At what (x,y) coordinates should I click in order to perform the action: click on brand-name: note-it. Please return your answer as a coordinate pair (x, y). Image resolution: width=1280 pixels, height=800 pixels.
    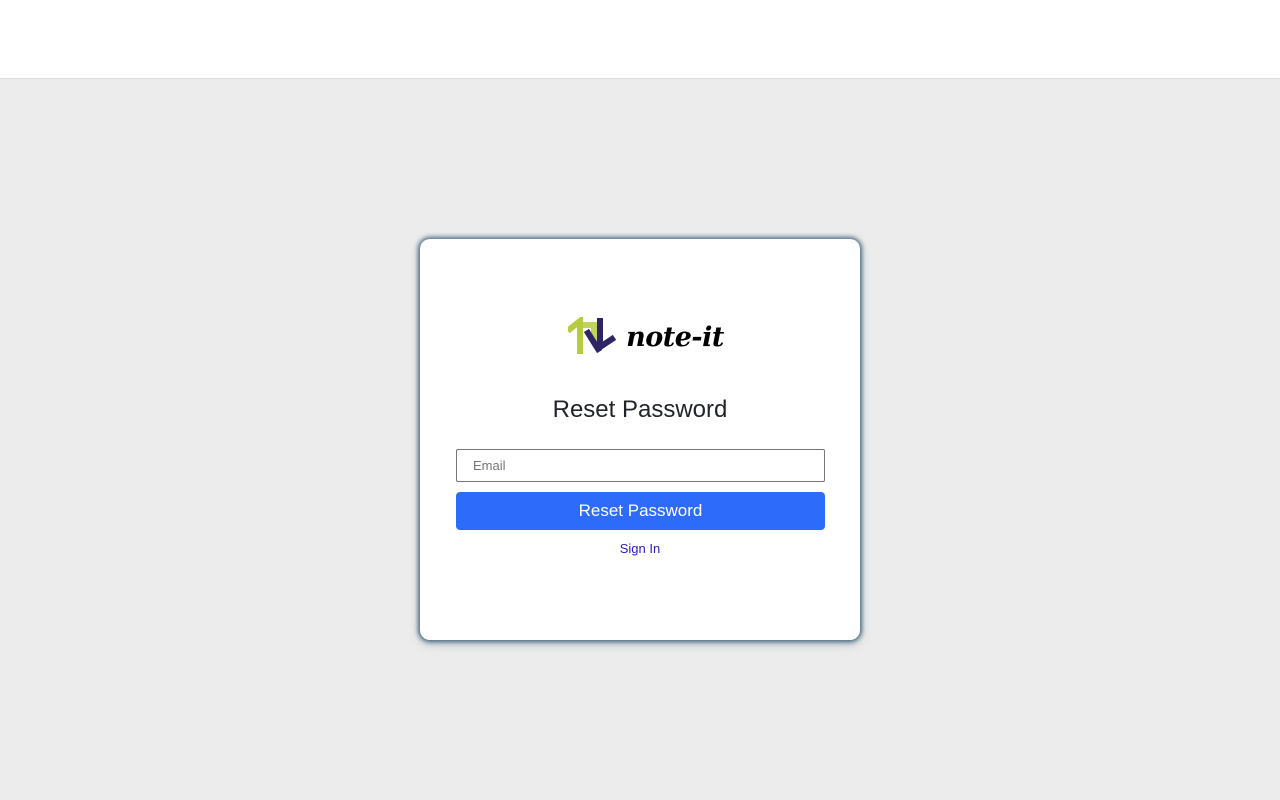
    Looking at the image, I should click on (675, 337).